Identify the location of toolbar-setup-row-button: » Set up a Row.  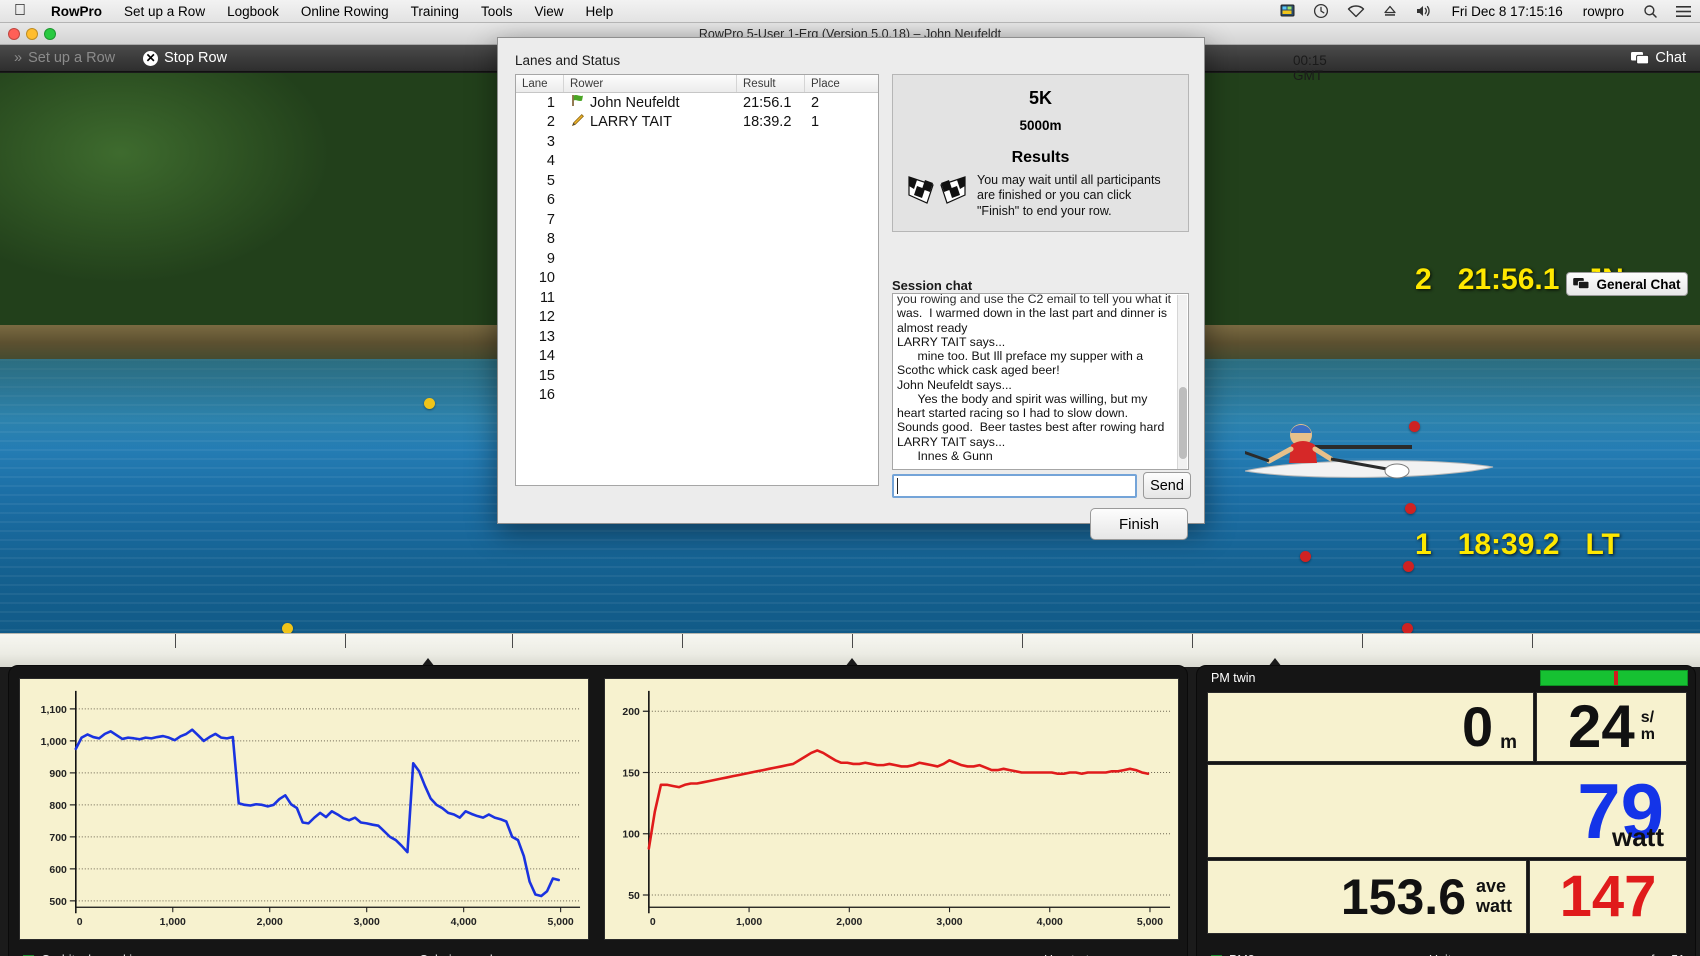
(64, 58).